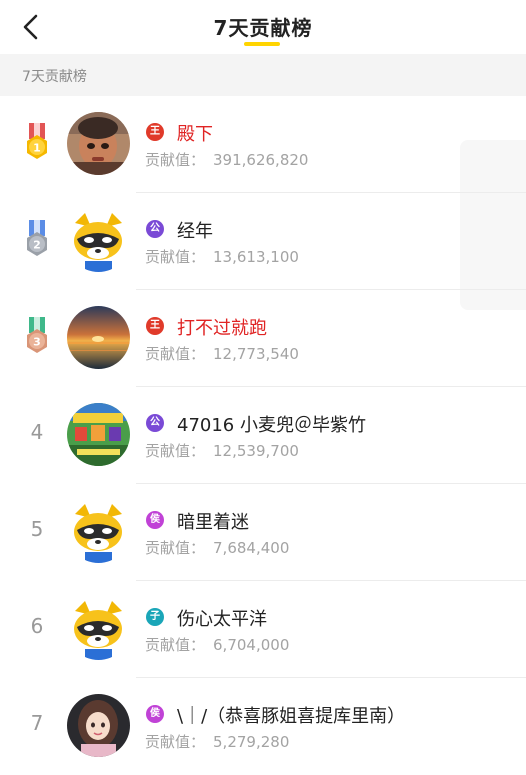 The image size is (526, 775). I want to click on page-title: 7天贡献榜, so click(263, 28).